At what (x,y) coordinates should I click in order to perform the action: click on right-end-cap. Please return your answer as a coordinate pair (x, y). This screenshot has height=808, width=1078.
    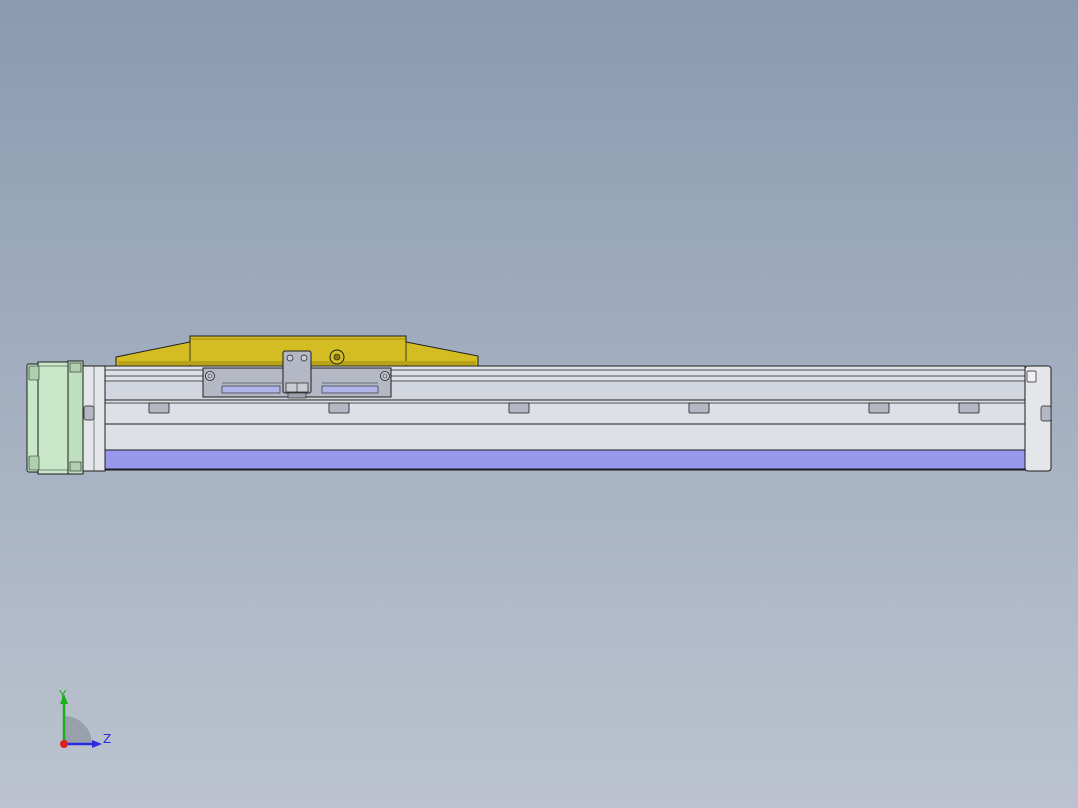
    Looking at the image, I should click on (1038, 418).